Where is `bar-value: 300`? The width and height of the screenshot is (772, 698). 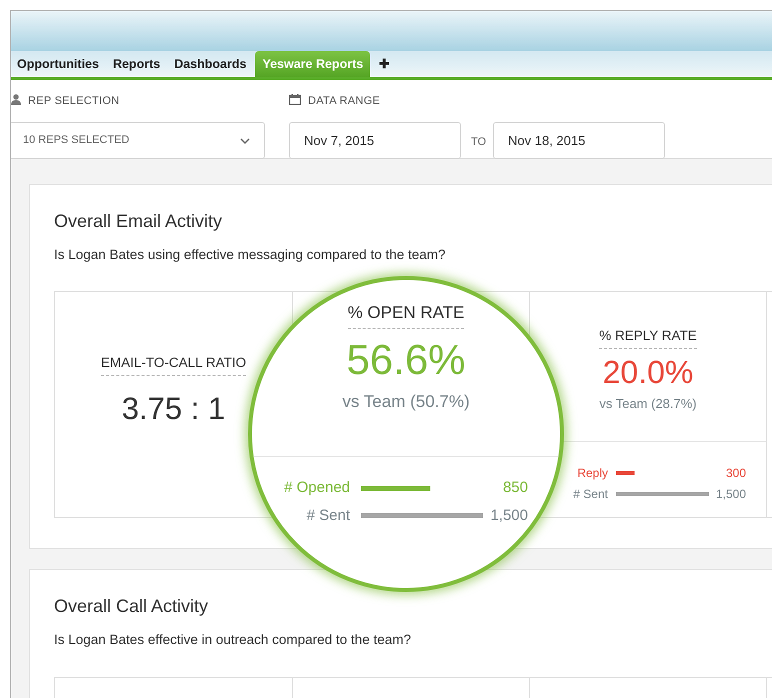 bar-value: 300 is located at coordinates (735, 473).